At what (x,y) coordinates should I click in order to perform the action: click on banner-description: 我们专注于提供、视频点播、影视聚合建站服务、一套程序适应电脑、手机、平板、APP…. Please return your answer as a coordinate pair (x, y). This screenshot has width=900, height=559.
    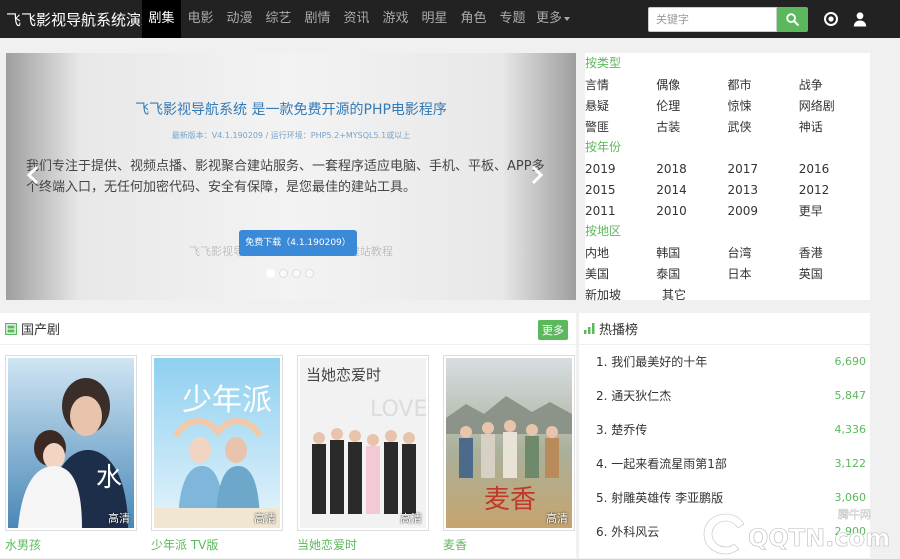
    Looking at the image, I should click on (291, 177).